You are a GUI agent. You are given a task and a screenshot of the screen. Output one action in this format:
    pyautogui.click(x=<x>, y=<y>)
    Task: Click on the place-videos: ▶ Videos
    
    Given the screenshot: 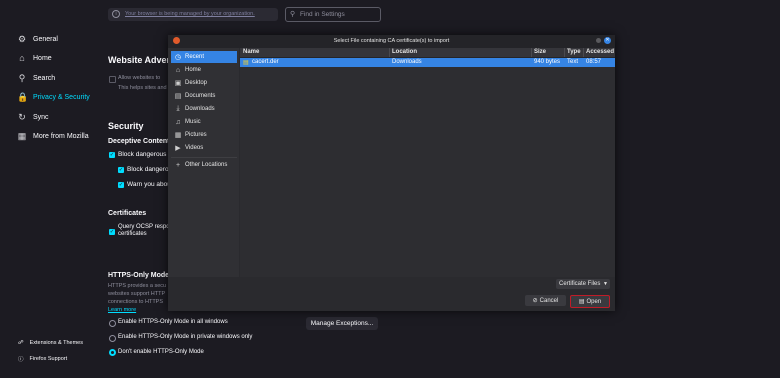 What is the action you would take?
    pyautogui.click(x=204, y=148)
    